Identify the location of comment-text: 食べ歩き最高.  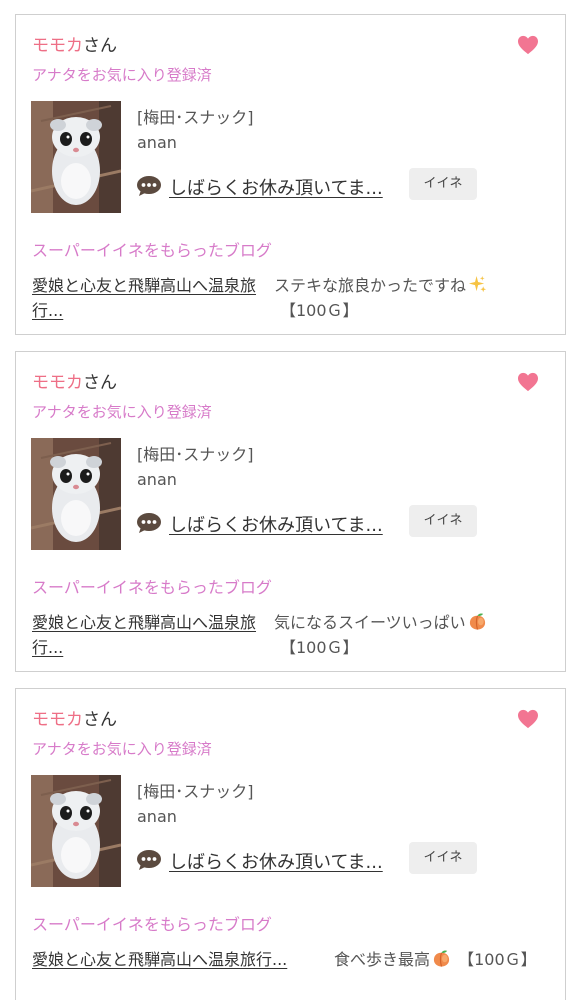
(382, 959).